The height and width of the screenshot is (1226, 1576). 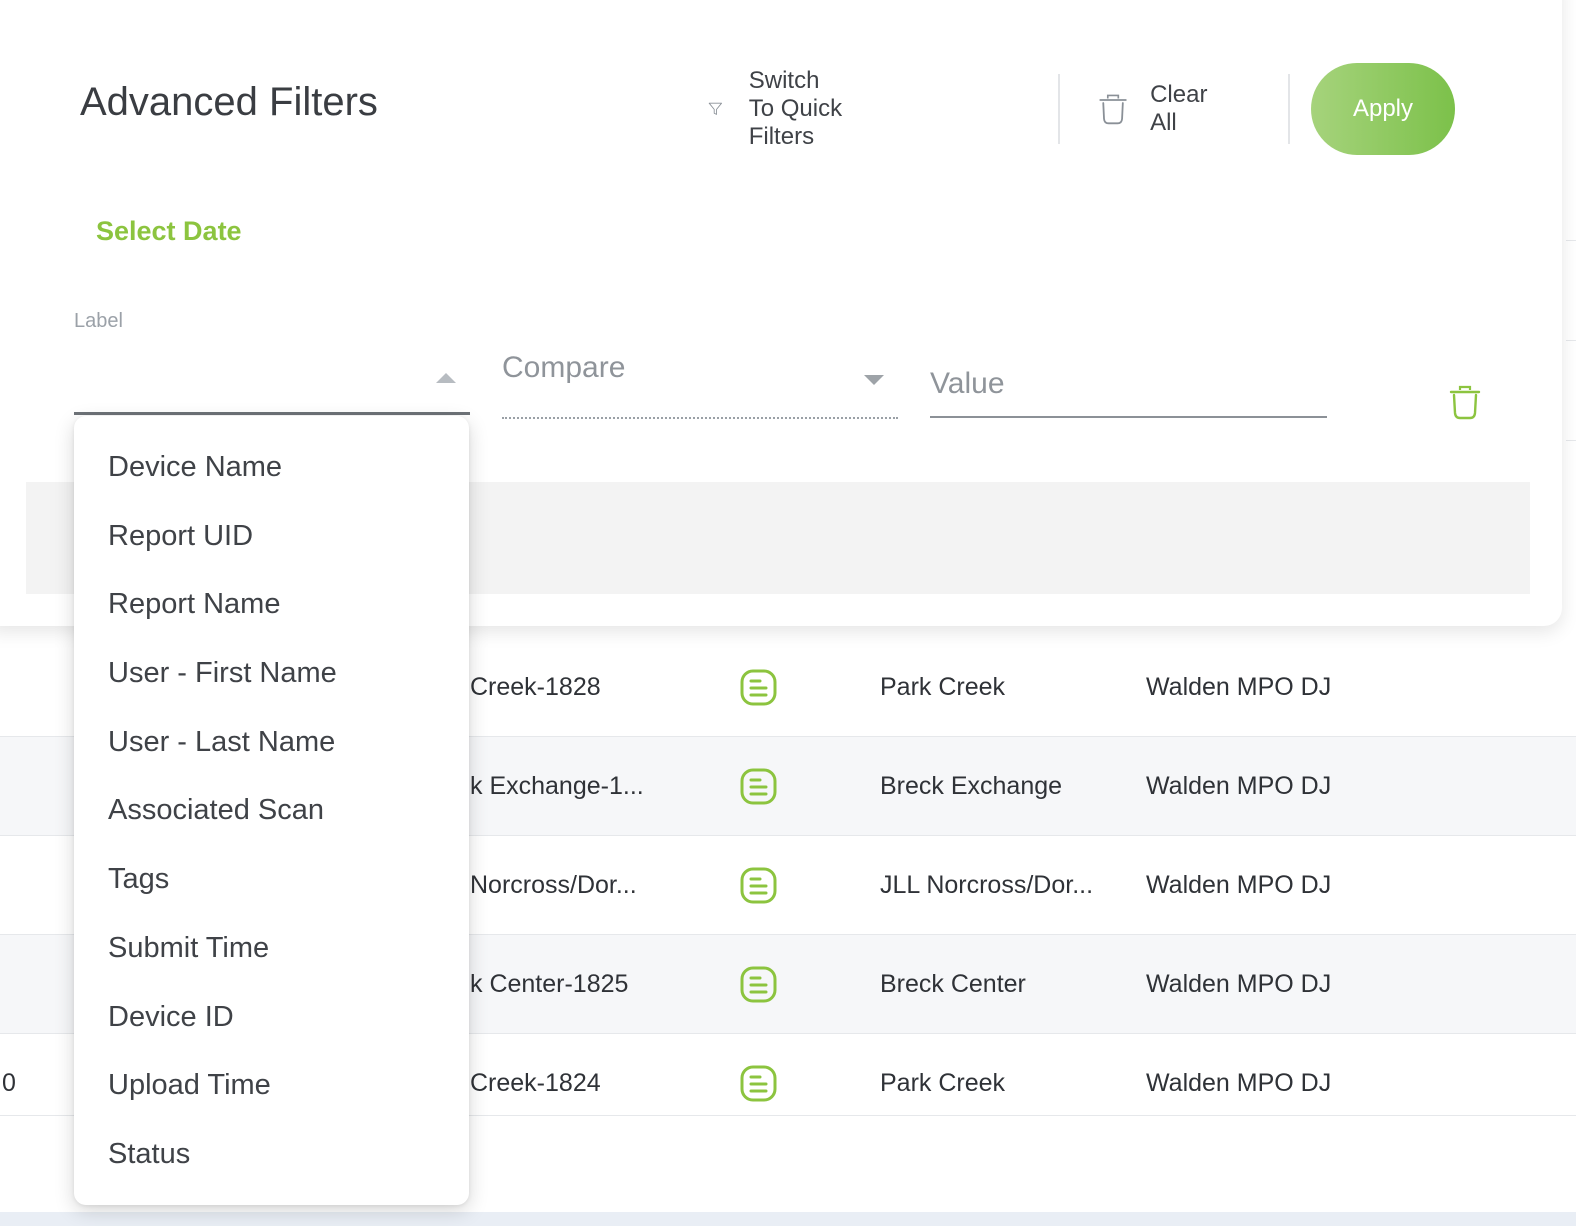 What do you see at coordinates (549, 984) in the screenshot?
I see `report-name-cell: k Center-1825` at bounding box center [549, 984].